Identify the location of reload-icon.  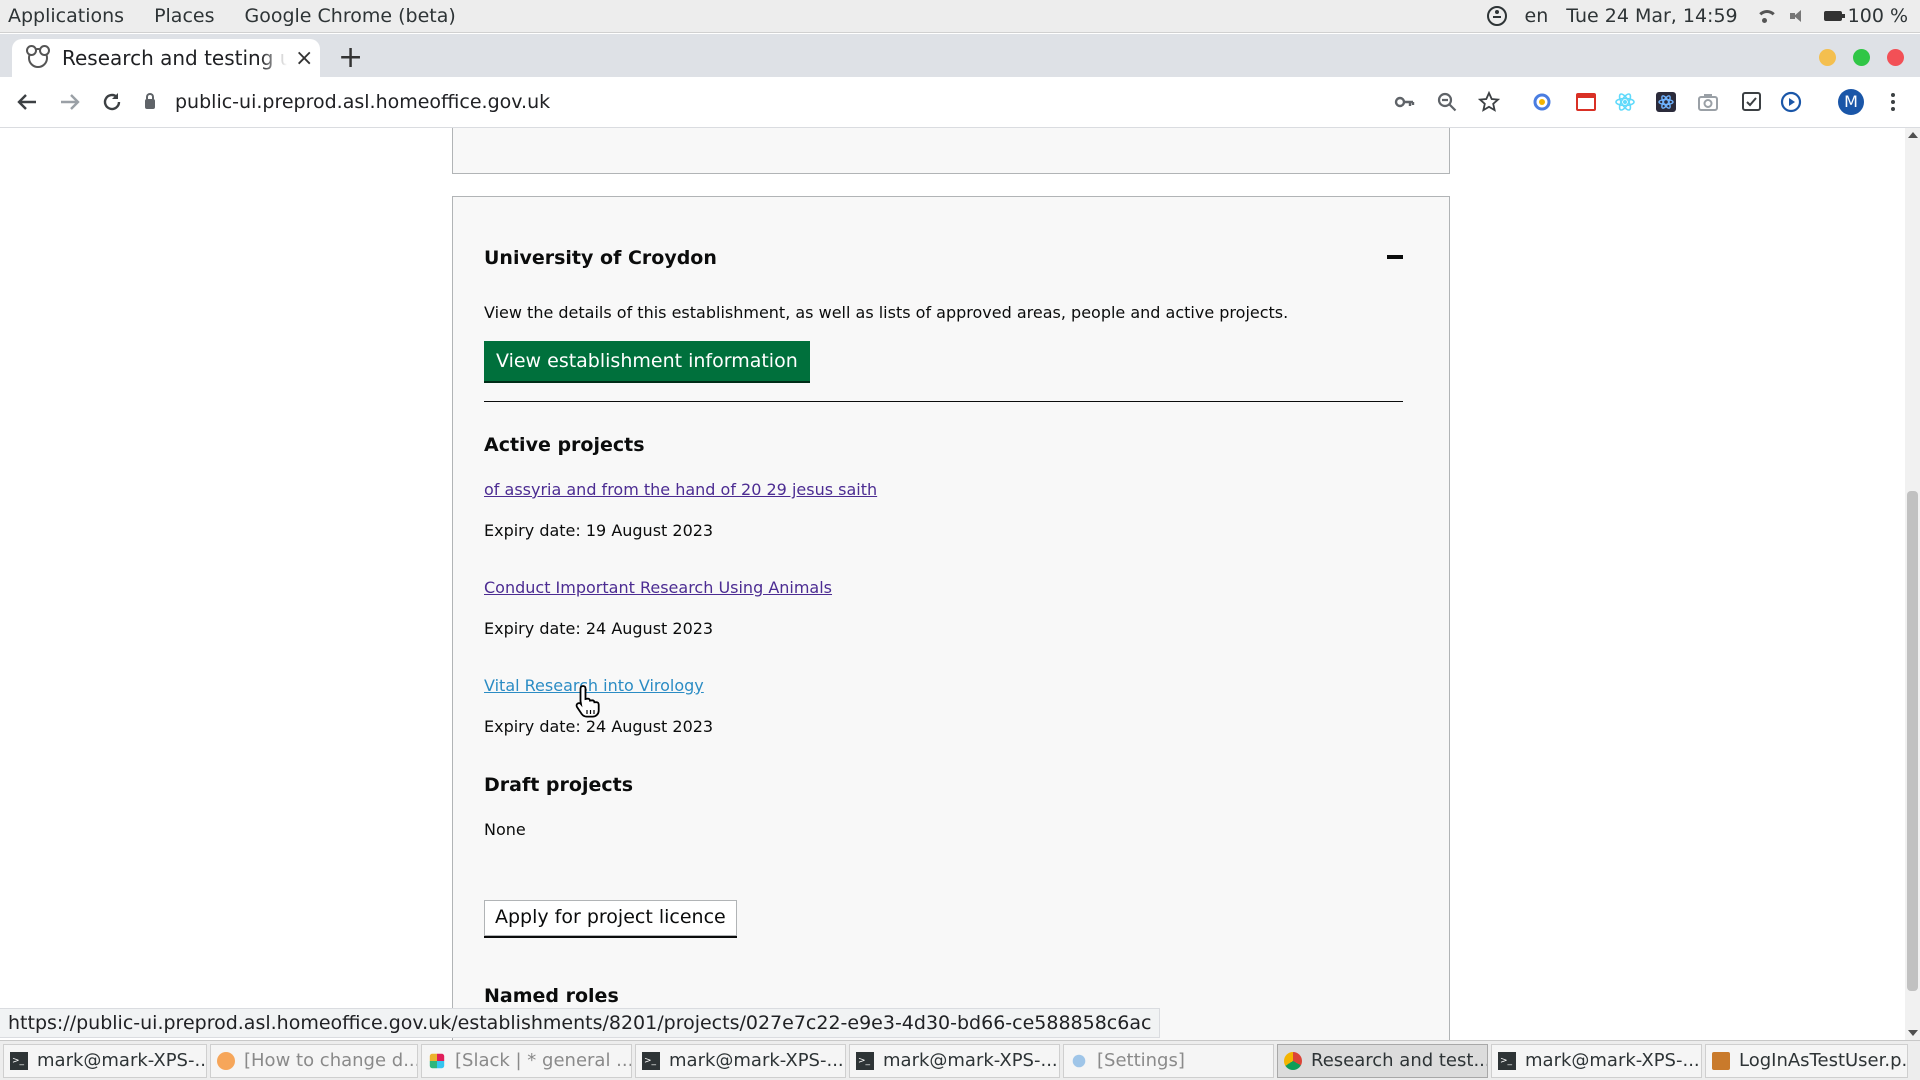
(112, 102).